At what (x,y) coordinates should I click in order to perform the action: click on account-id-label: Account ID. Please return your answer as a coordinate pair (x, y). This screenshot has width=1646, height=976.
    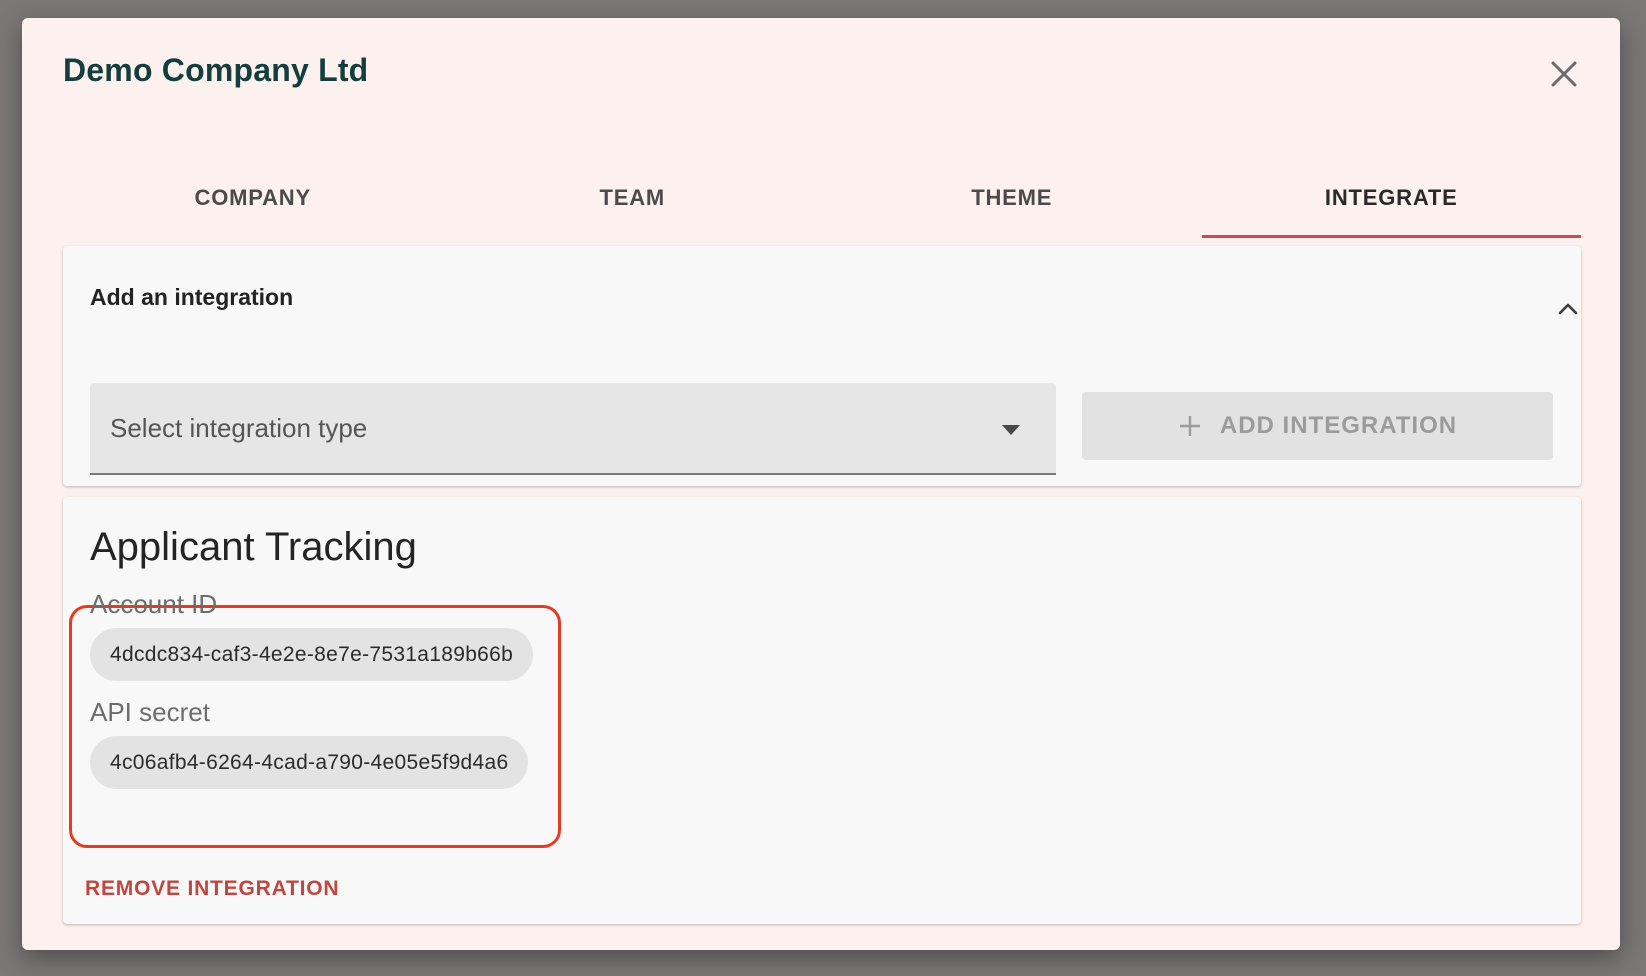
    Looking at the image, I should click on (154, 604).